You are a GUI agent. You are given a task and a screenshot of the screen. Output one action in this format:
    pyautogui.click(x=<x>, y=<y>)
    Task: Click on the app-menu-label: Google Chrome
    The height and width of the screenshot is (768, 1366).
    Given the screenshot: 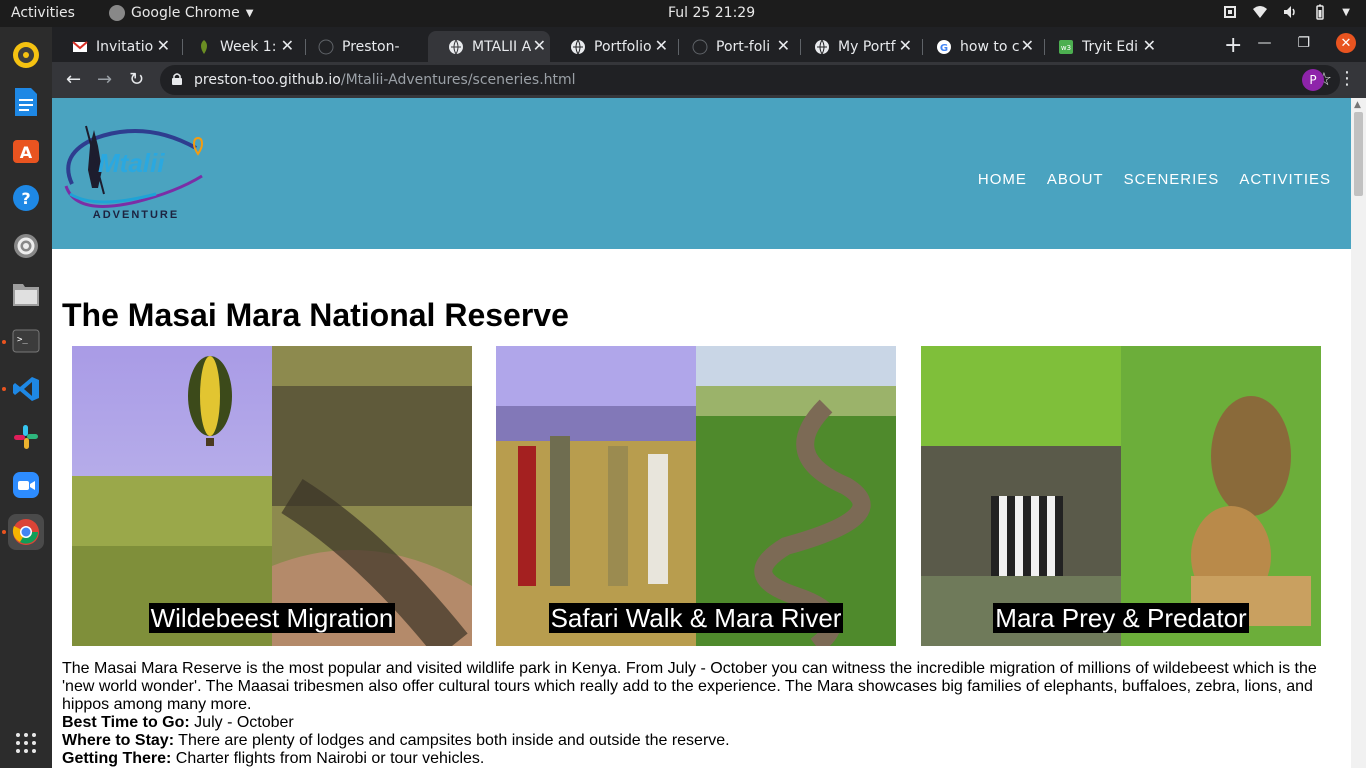 What is the action you would take?
    pyautogui.click(x=185, y=13)
    